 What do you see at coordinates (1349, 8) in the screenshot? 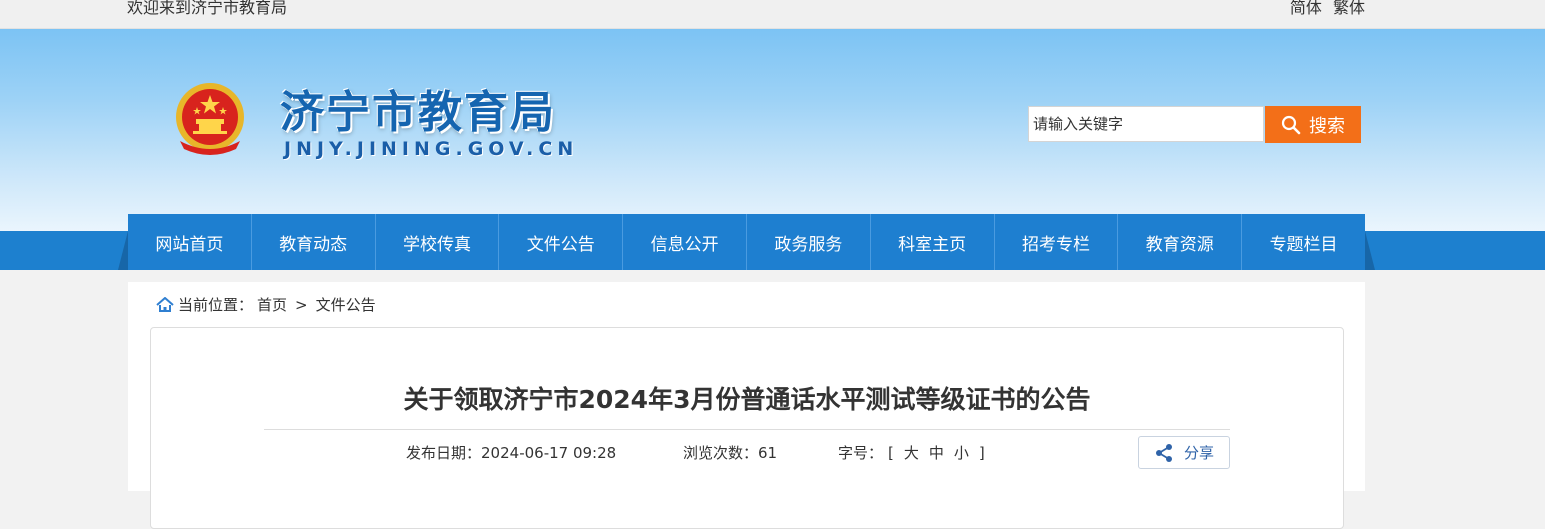
I see `lang-traditional-link: 繁体` at bounding box center [1349, 8].